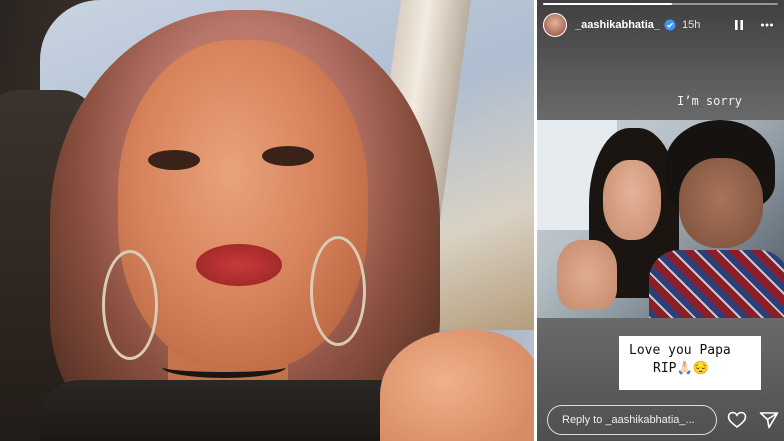  I want to click on caption-line-1: Love you Papa, so click(680, 350).